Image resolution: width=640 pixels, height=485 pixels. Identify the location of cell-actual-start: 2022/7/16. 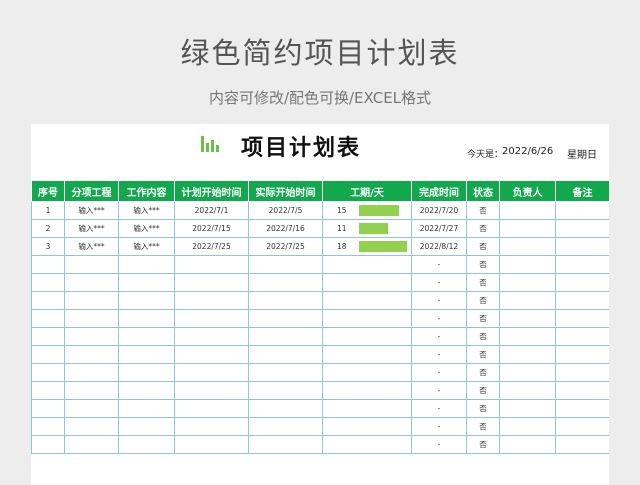
(285, 228).